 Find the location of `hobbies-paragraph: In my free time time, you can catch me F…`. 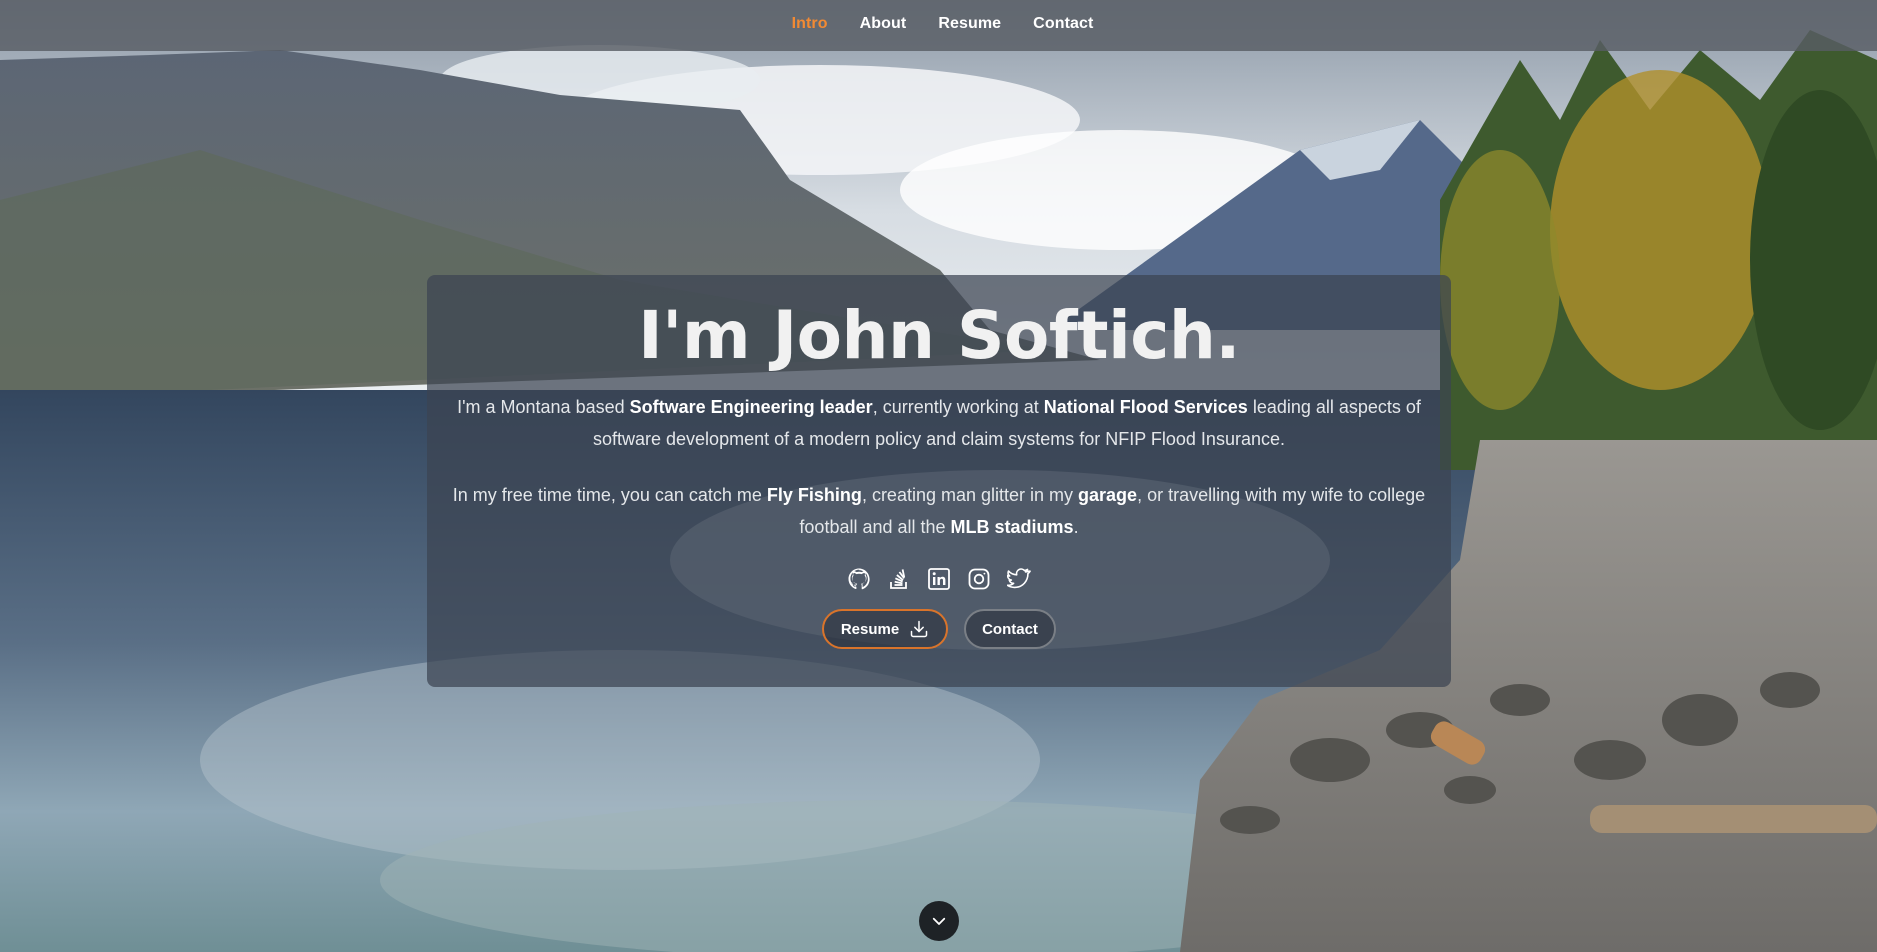

hobbies-paragraph: In my free time time, you can catch me F… is located at coordinates (939, 511).